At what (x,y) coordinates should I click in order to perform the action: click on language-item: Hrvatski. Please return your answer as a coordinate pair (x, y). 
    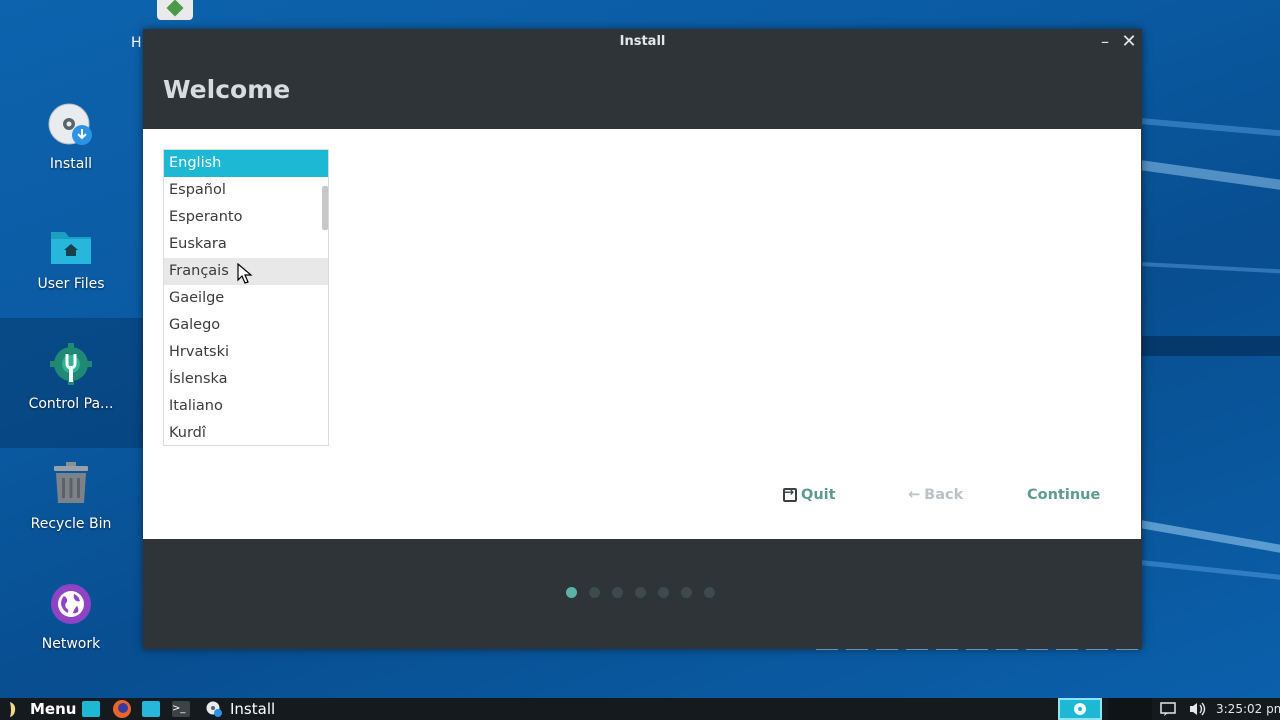
    Looking at the image, I should click on (246, 352).